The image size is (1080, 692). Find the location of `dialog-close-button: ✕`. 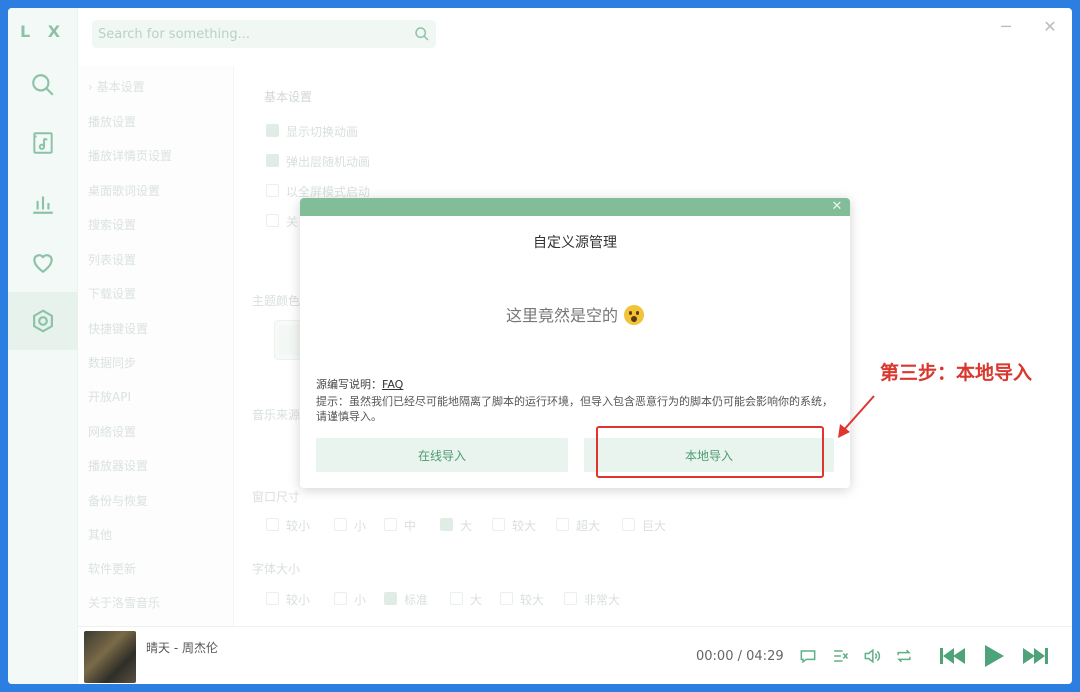

dialog-close-button: ✕ is located at coordinates (837, 207).